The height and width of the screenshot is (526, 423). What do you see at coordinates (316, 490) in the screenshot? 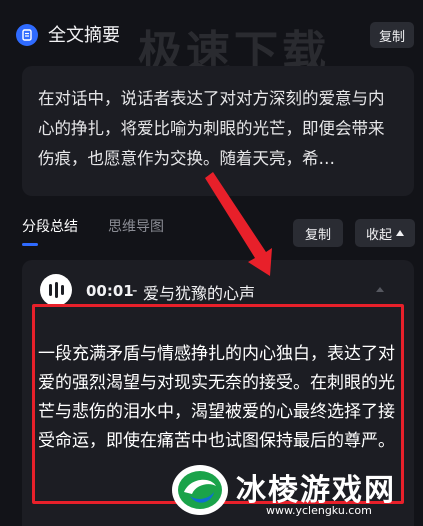
I see `site-logo-name: 冰棱游戏网` at bounding box center [316, 490].